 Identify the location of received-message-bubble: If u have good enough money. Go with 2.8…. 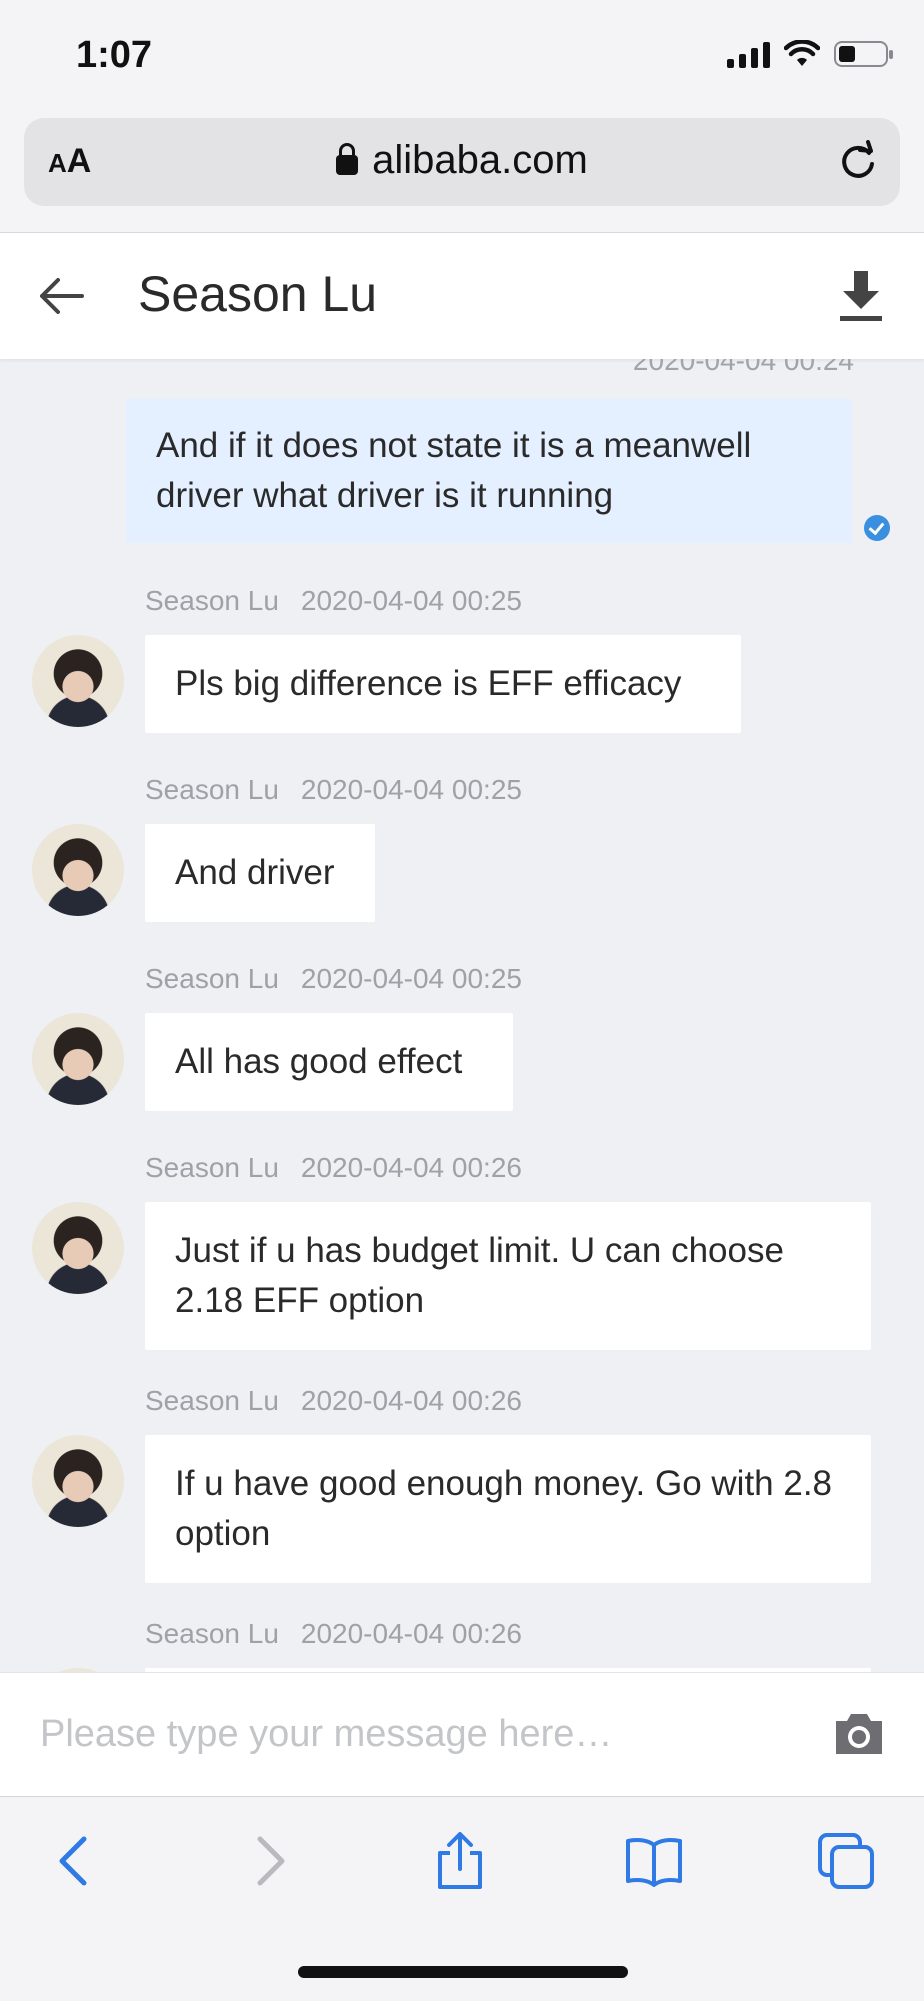
(508, 1509).